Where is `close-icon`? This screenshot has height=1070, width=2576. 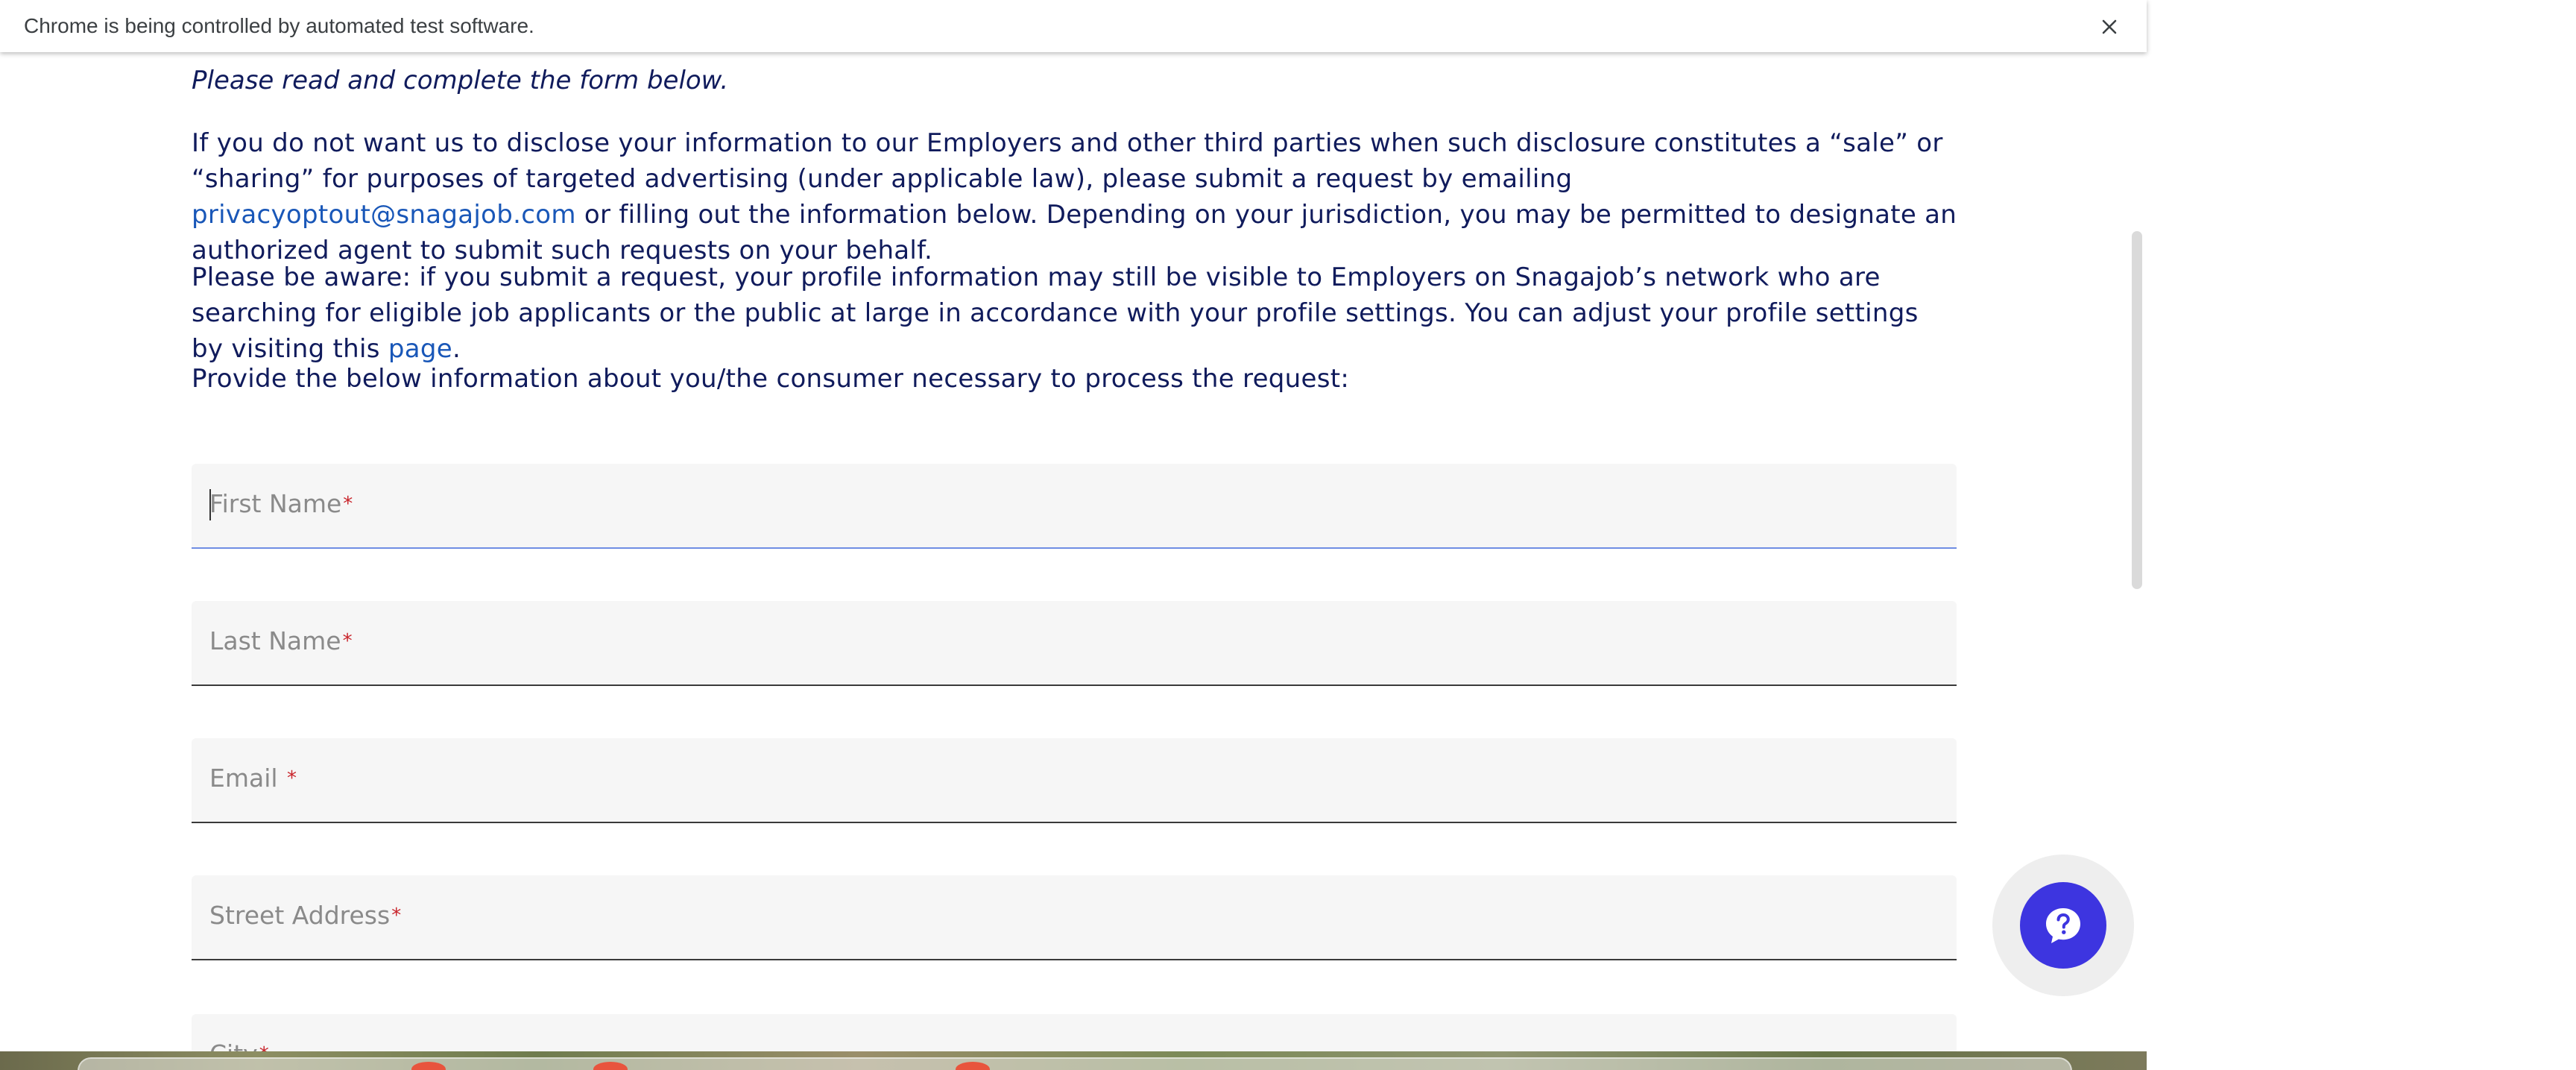
close-icon is located at coordinates (2109, 27).